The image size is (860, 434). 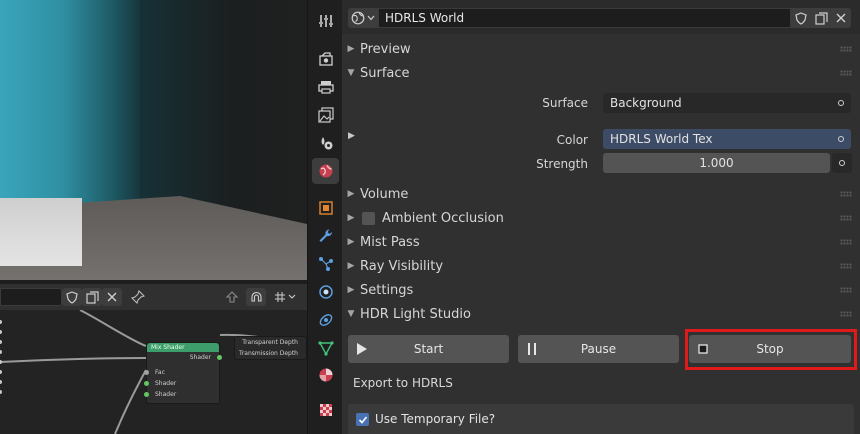 I want to click on start-button: Start, so click(x=428, y=349).